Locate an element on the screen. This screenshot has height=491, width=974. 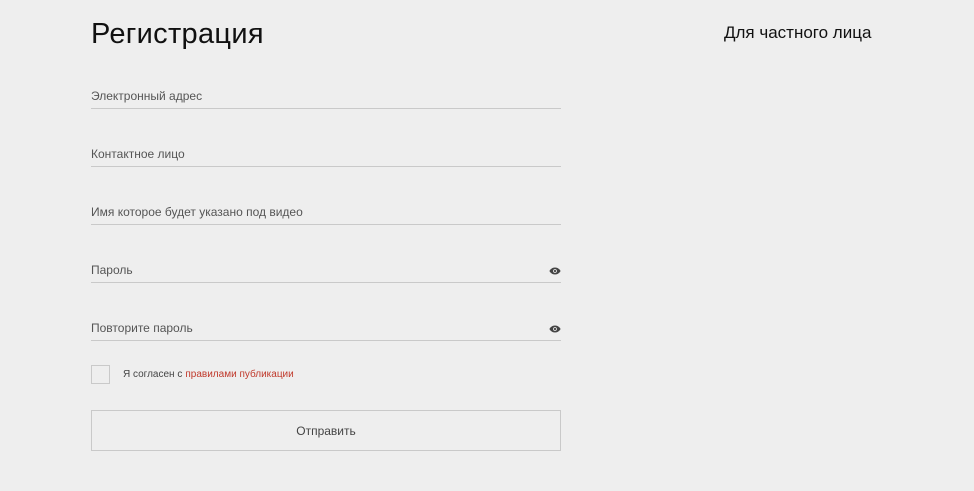
contact-person-input is located at coordinates (311, 154).